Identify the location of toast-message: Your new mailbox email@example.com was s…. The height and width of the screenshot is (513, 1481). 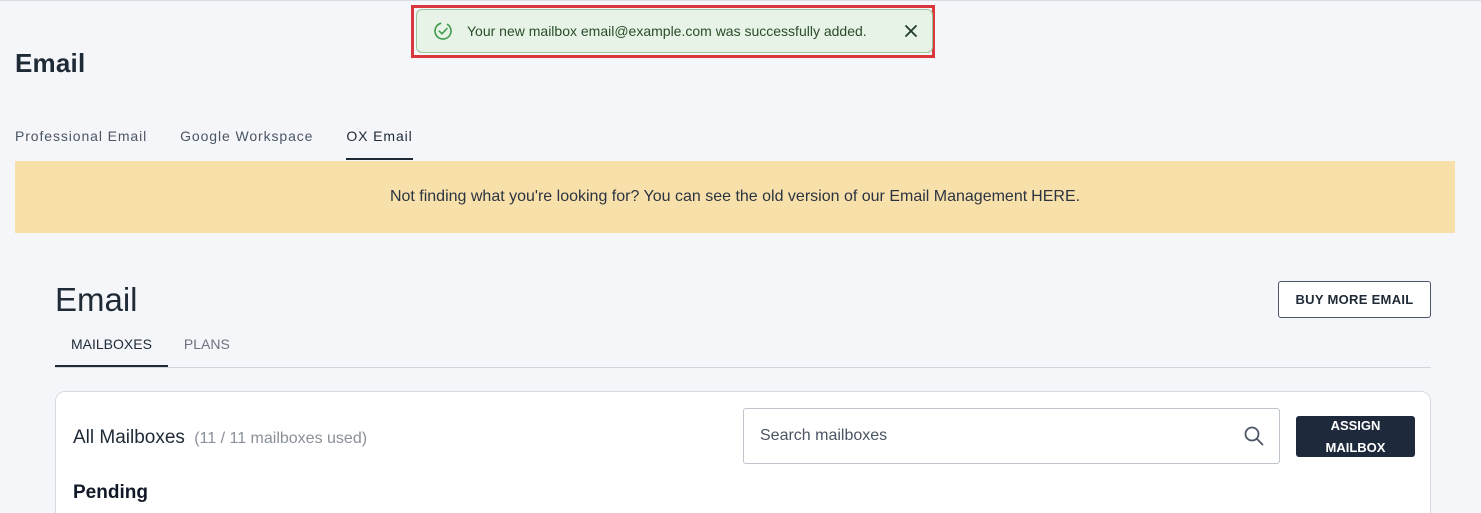
(667, 31).